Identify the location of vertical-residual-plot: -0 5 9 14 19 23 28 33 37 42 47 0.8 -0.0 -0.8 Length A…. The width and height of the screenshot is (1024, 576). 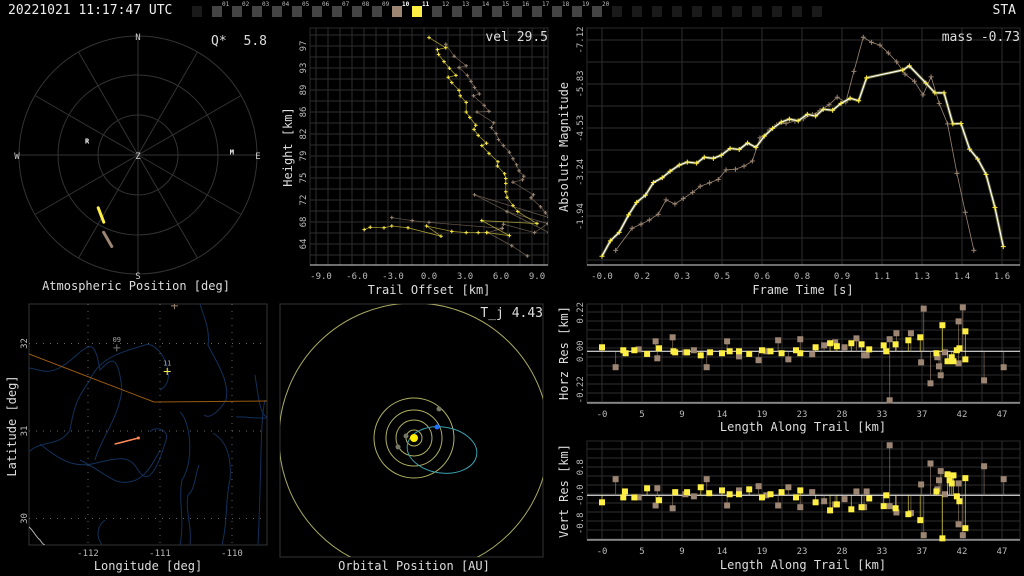
(789, 506).